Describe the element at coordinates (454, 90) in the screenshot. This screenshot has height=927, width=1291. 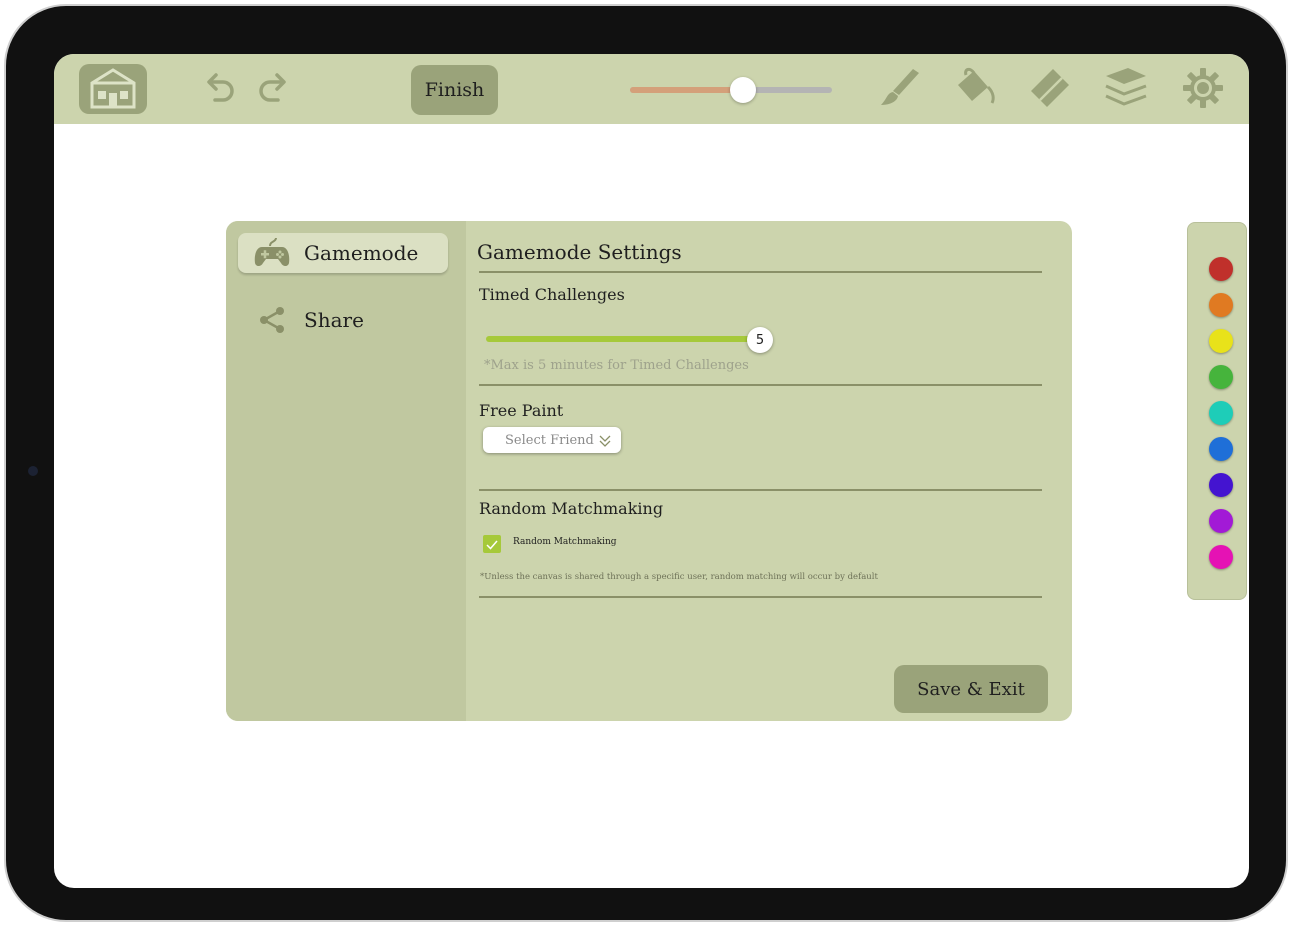
I see `finish-button: Finish` at that location.